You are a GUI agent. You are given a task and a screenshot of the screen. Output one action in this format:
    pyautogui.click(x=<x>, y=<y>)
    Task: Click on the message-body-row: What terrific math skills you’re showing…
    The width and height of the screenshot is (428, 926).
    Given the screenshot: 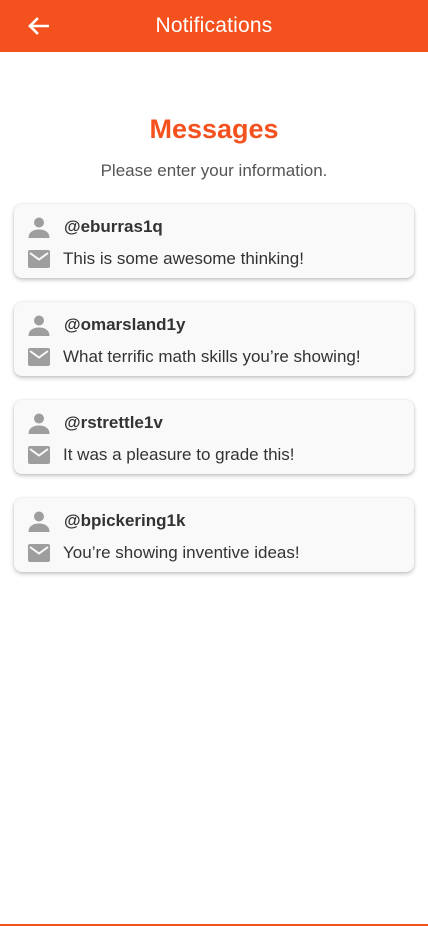 What is the action you would take?
    pyautogui.click(x=187, y=357)
    